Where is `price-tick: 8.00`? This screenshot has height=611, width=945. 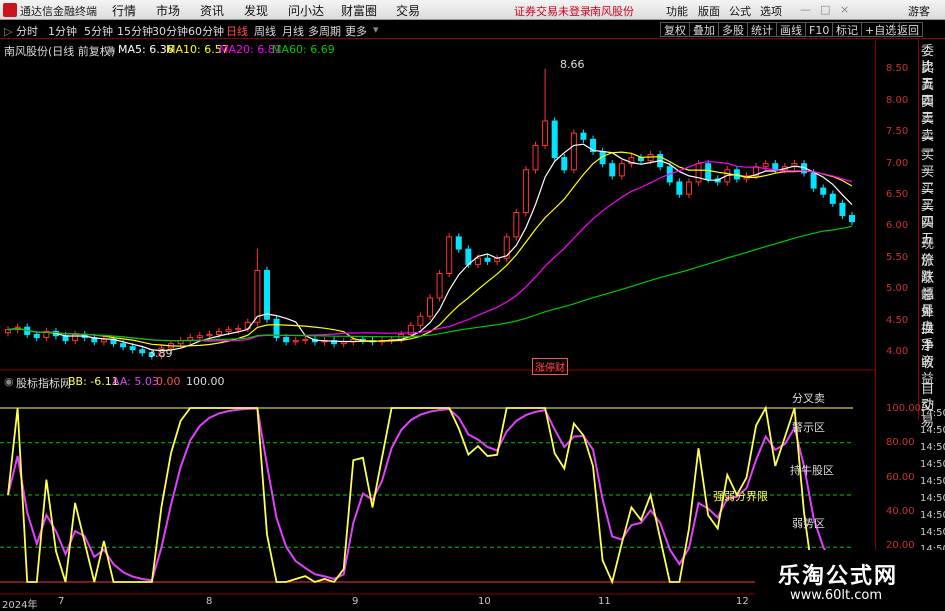
price-tick: 8.00 is located at coordinates (897, 100).